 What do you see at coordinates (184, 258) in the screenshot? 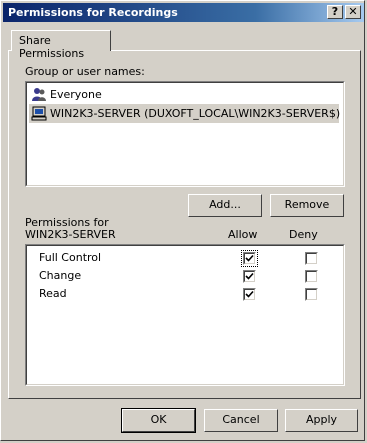
I see `permission-row: Full Control` at bounding box center [184, 258].